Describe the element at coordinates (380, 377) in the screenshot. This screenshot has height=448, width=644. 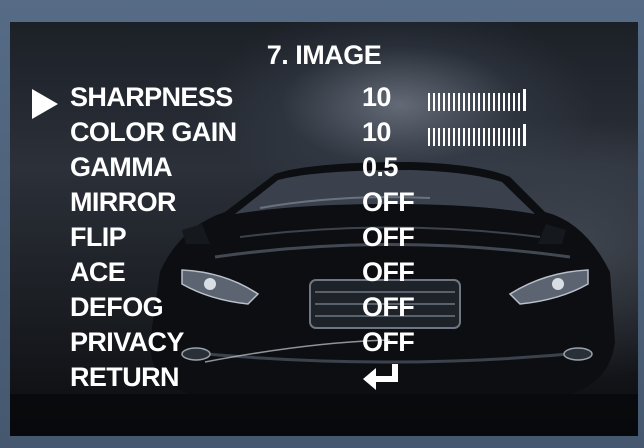
I see `return-arrow-icon` at that location.